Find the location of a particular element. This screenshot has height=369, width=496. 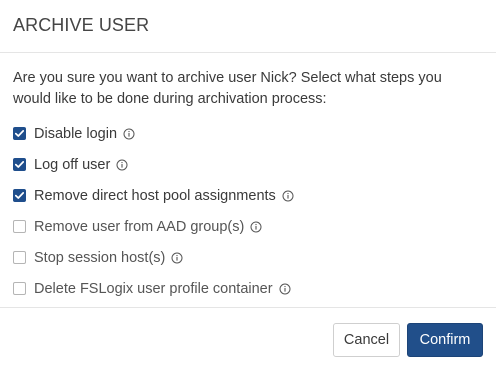

log-off-user-checkbox is located at coordinates (19, 164).